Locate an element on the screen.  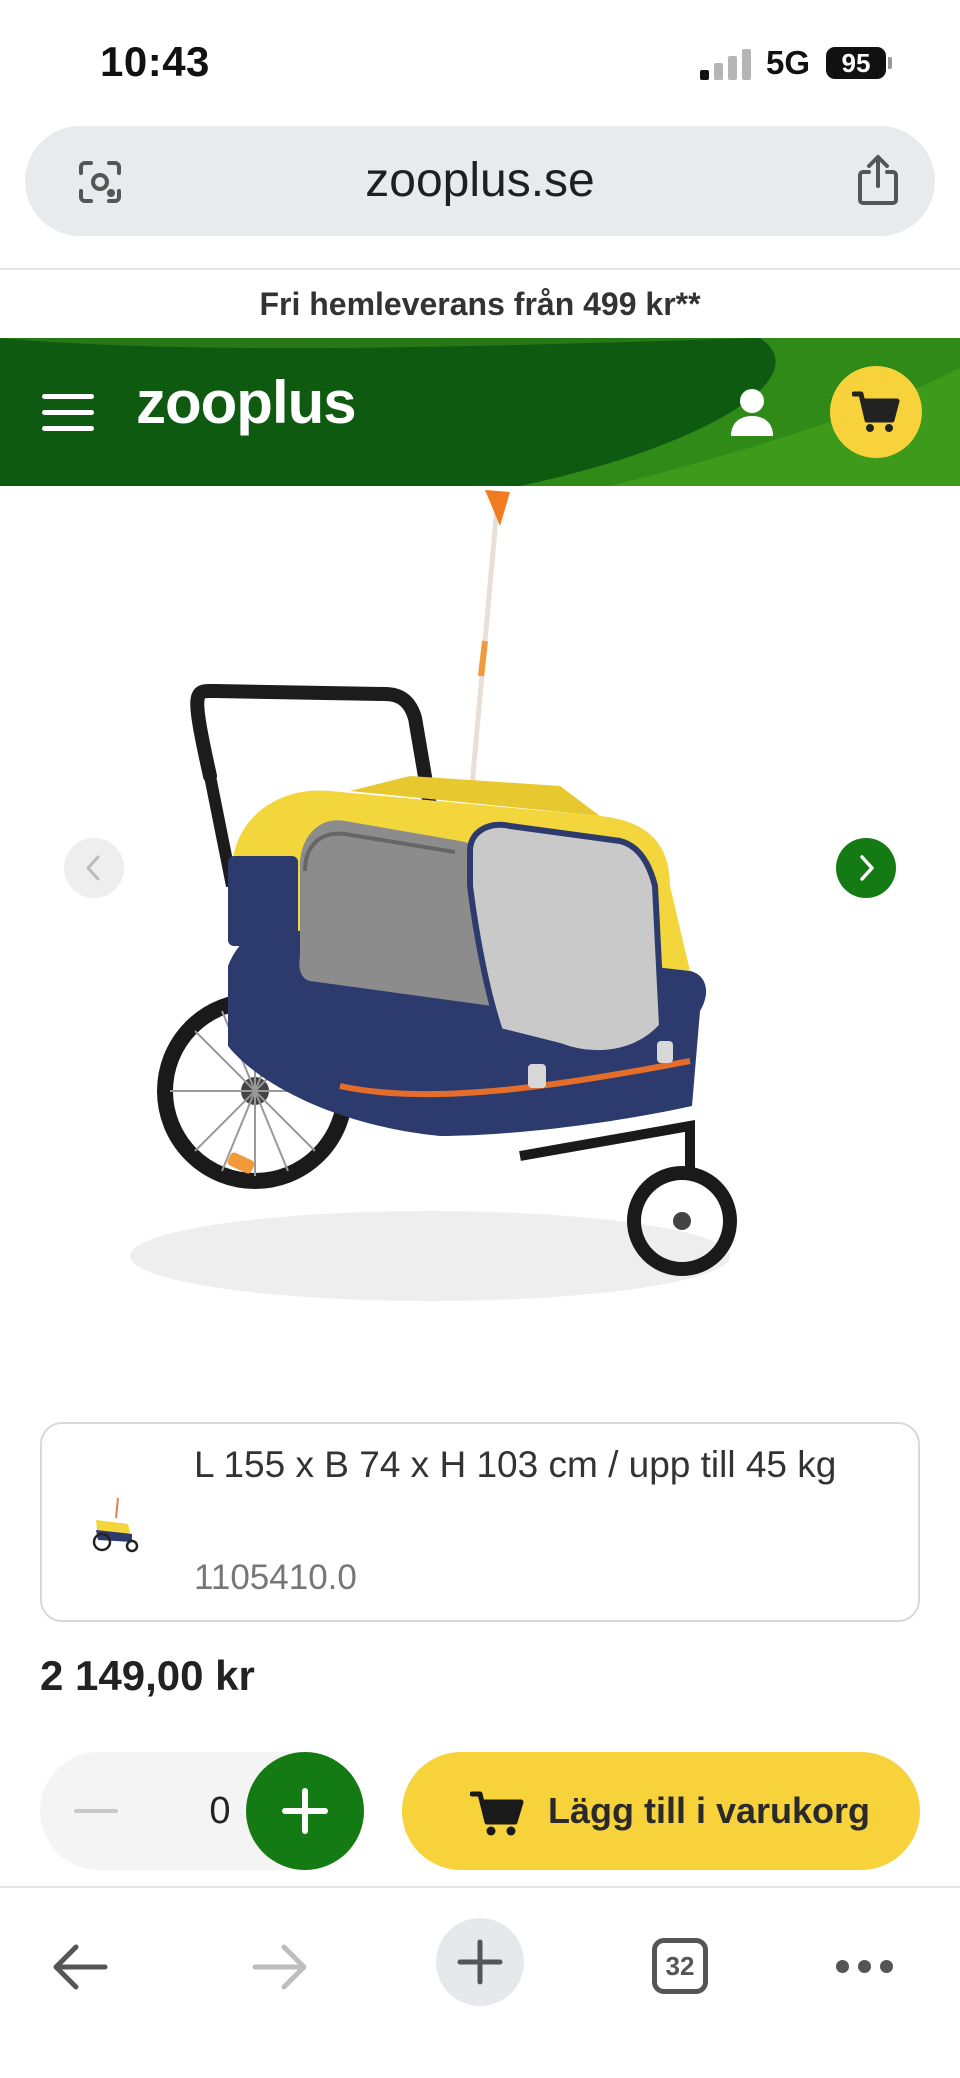
chevron-right-icon is located at coordinates (867, 868).